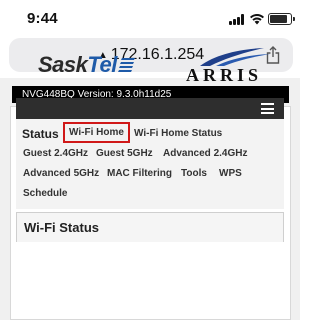 Image resolution: width=320 pixels, height=320 pixels. What do you see at coordinates (55, 153) in the screenshot?
I see `nav-guest-24ghz: Guest 2.4GHz` at bounding box center [55, 153].